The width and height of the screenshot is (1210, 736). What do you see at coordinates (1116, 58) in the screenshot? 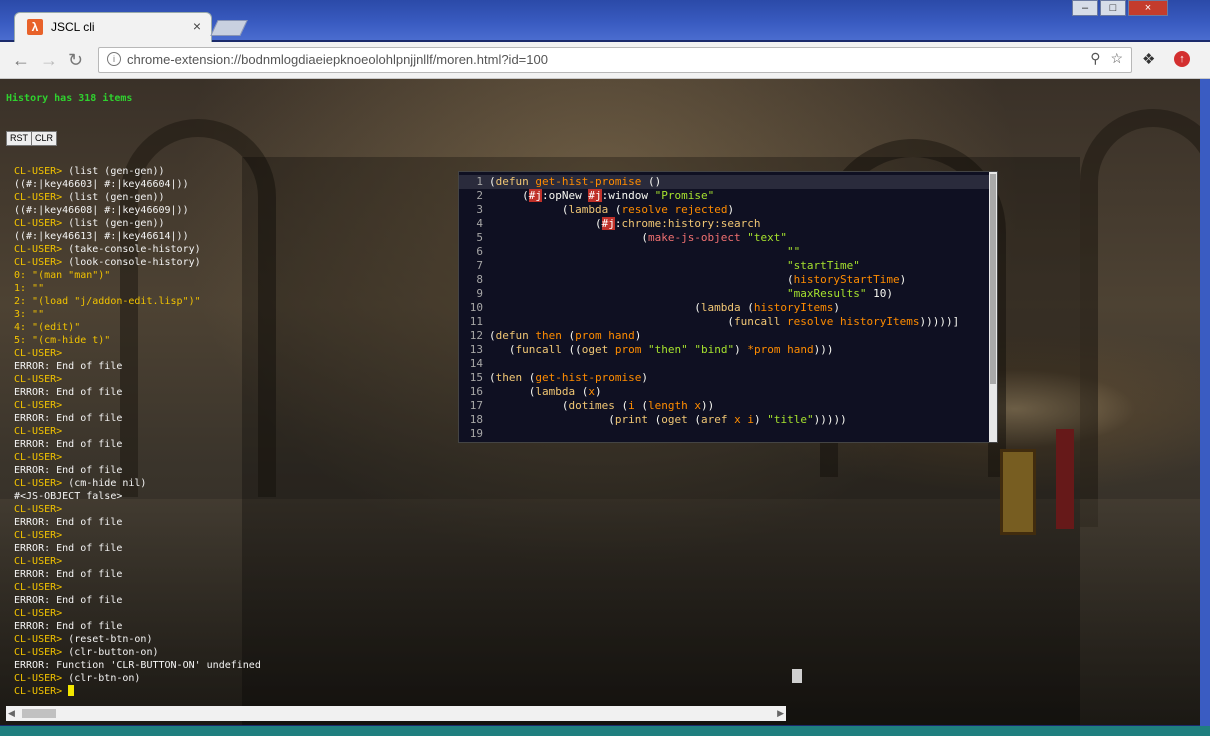
I see `bookmark-star-icon: ☆` at bounding box center [1116, 58].